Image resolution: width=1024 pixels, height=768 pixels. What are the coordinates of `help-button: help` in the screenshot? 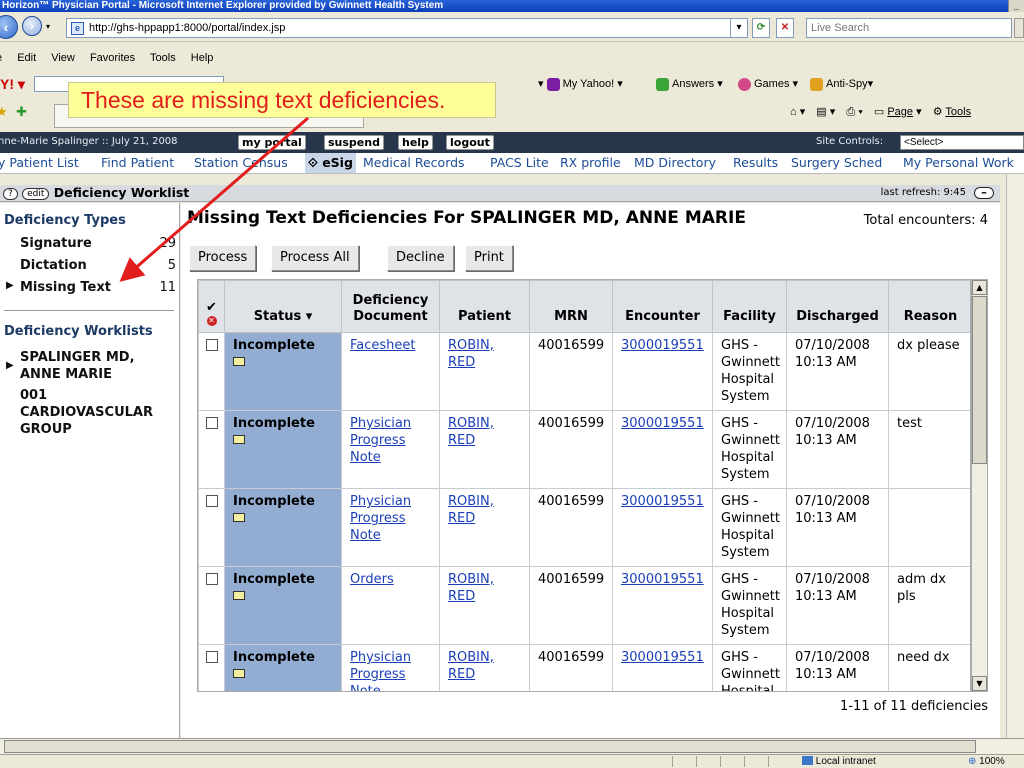 It's located at (415, 142).